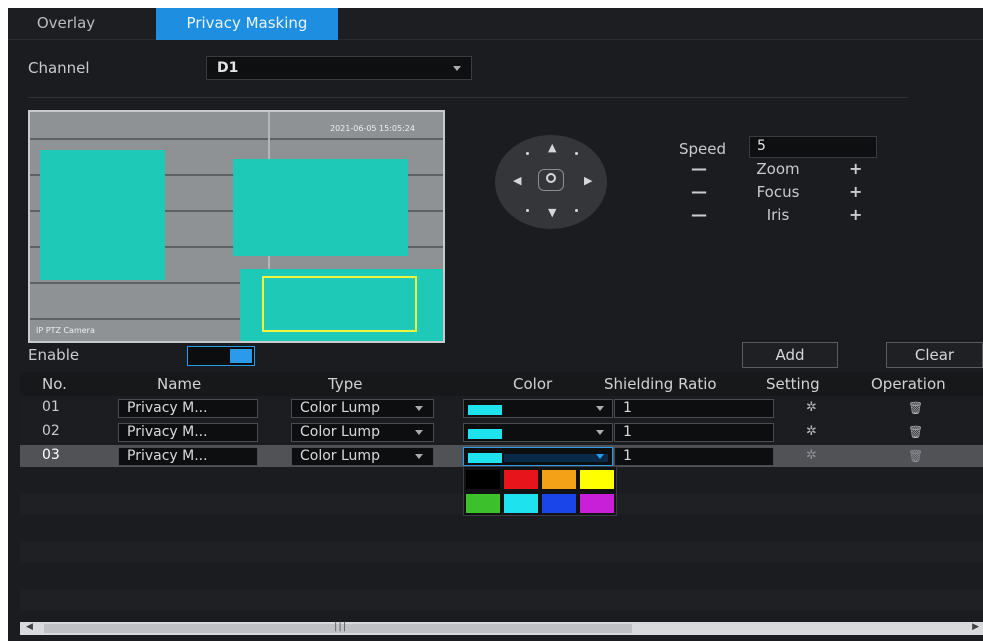  I want to click on focus-minus-button: —, so click(699, 191).